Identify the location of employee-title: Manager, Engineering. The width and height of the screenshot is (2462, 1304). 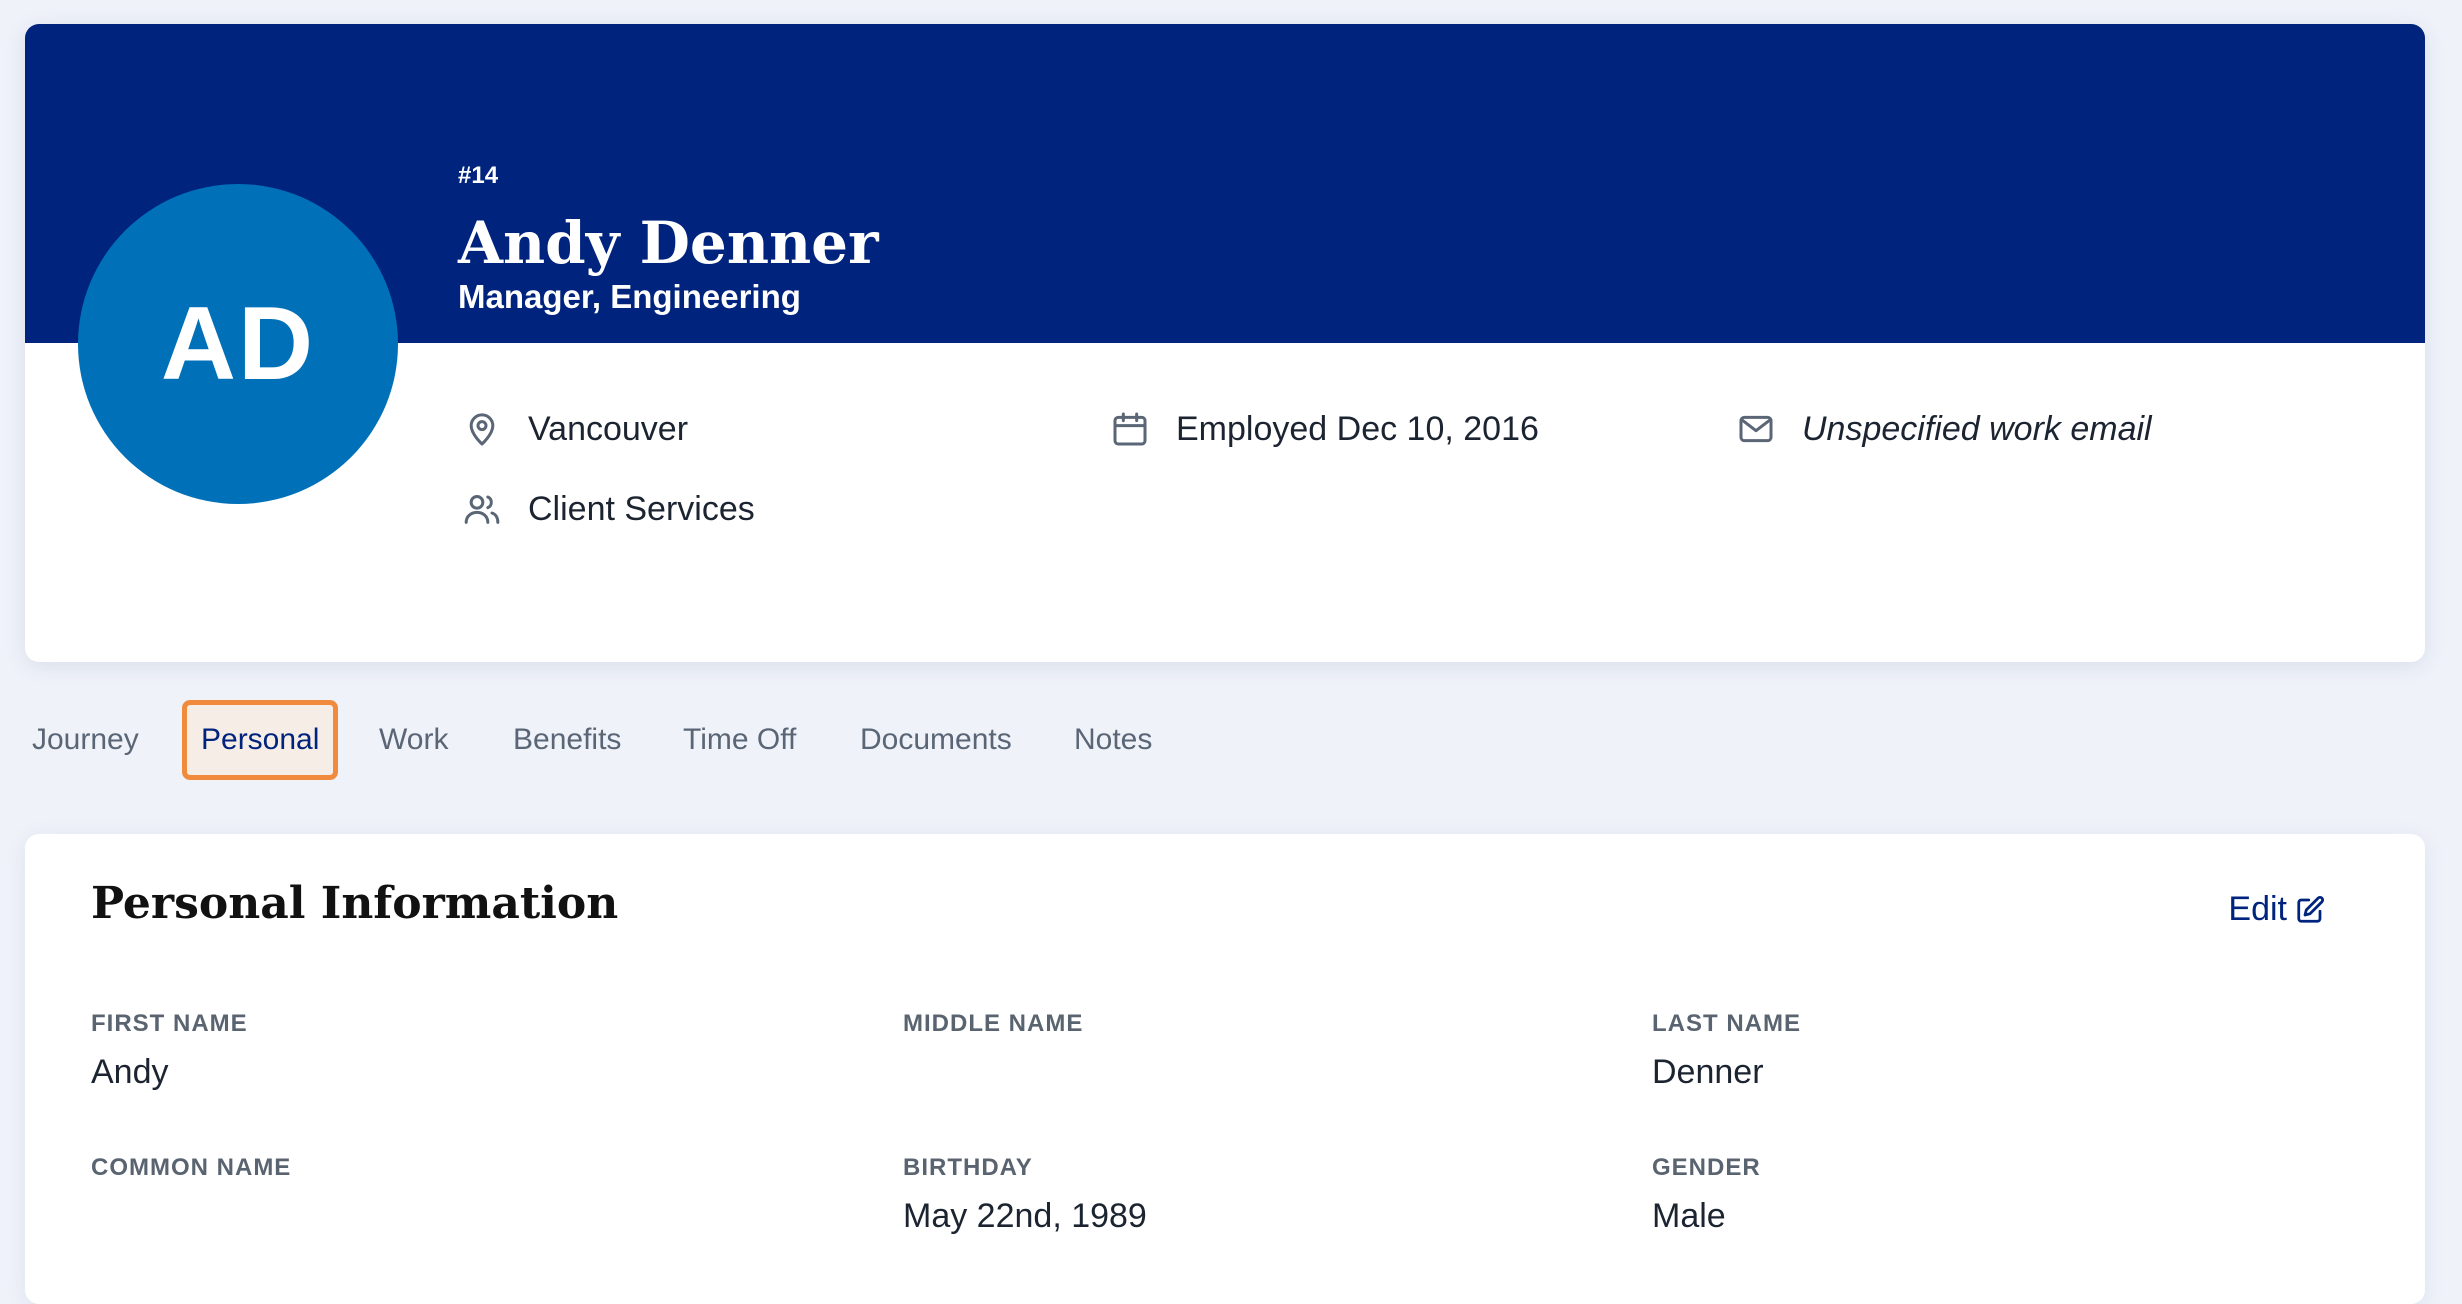
(629, 296).